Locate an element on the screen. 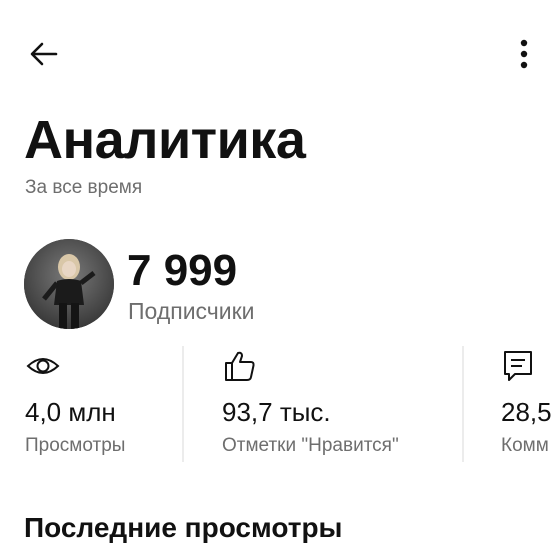 The height and width of the screenshot is (560, 560). arrow-left-icon is located at coordinates (44, 54).